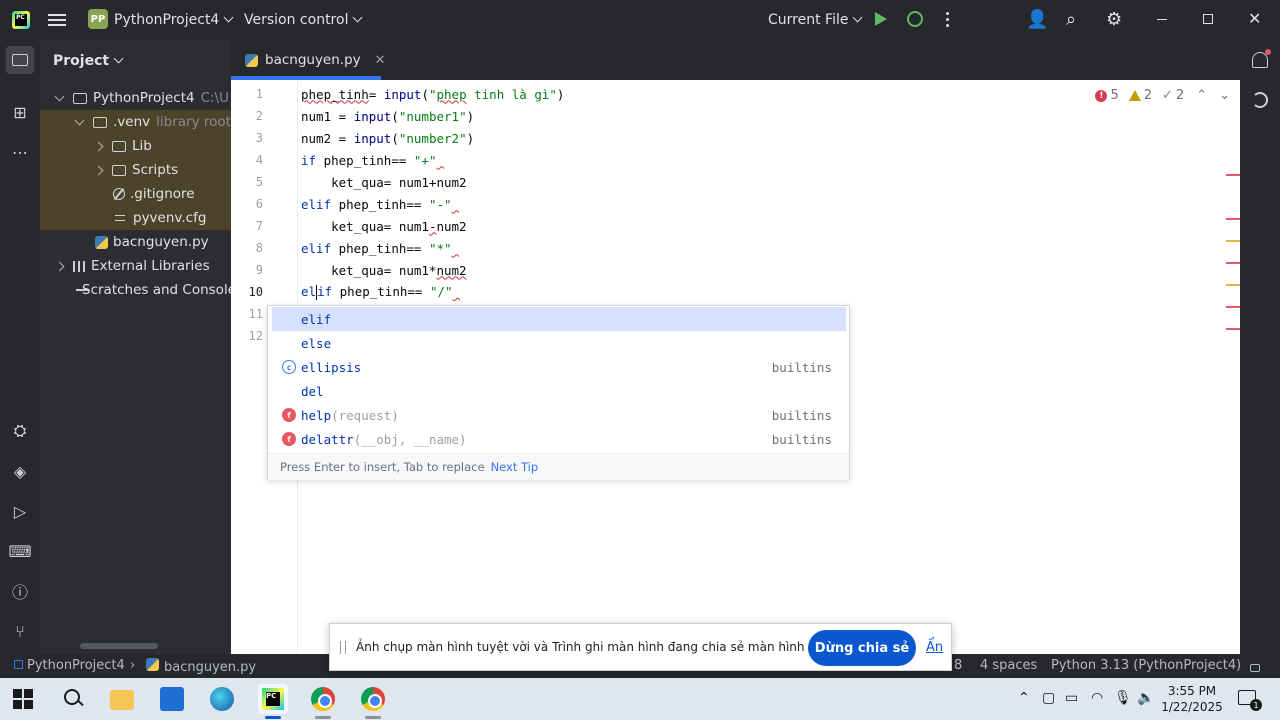 This screenshot has width=1280, height=720. What do you see at coordinates (1201, 95) in the screenshot?
I see `previous-problem-icon: ⌃` at bounding box center [1201, 95].